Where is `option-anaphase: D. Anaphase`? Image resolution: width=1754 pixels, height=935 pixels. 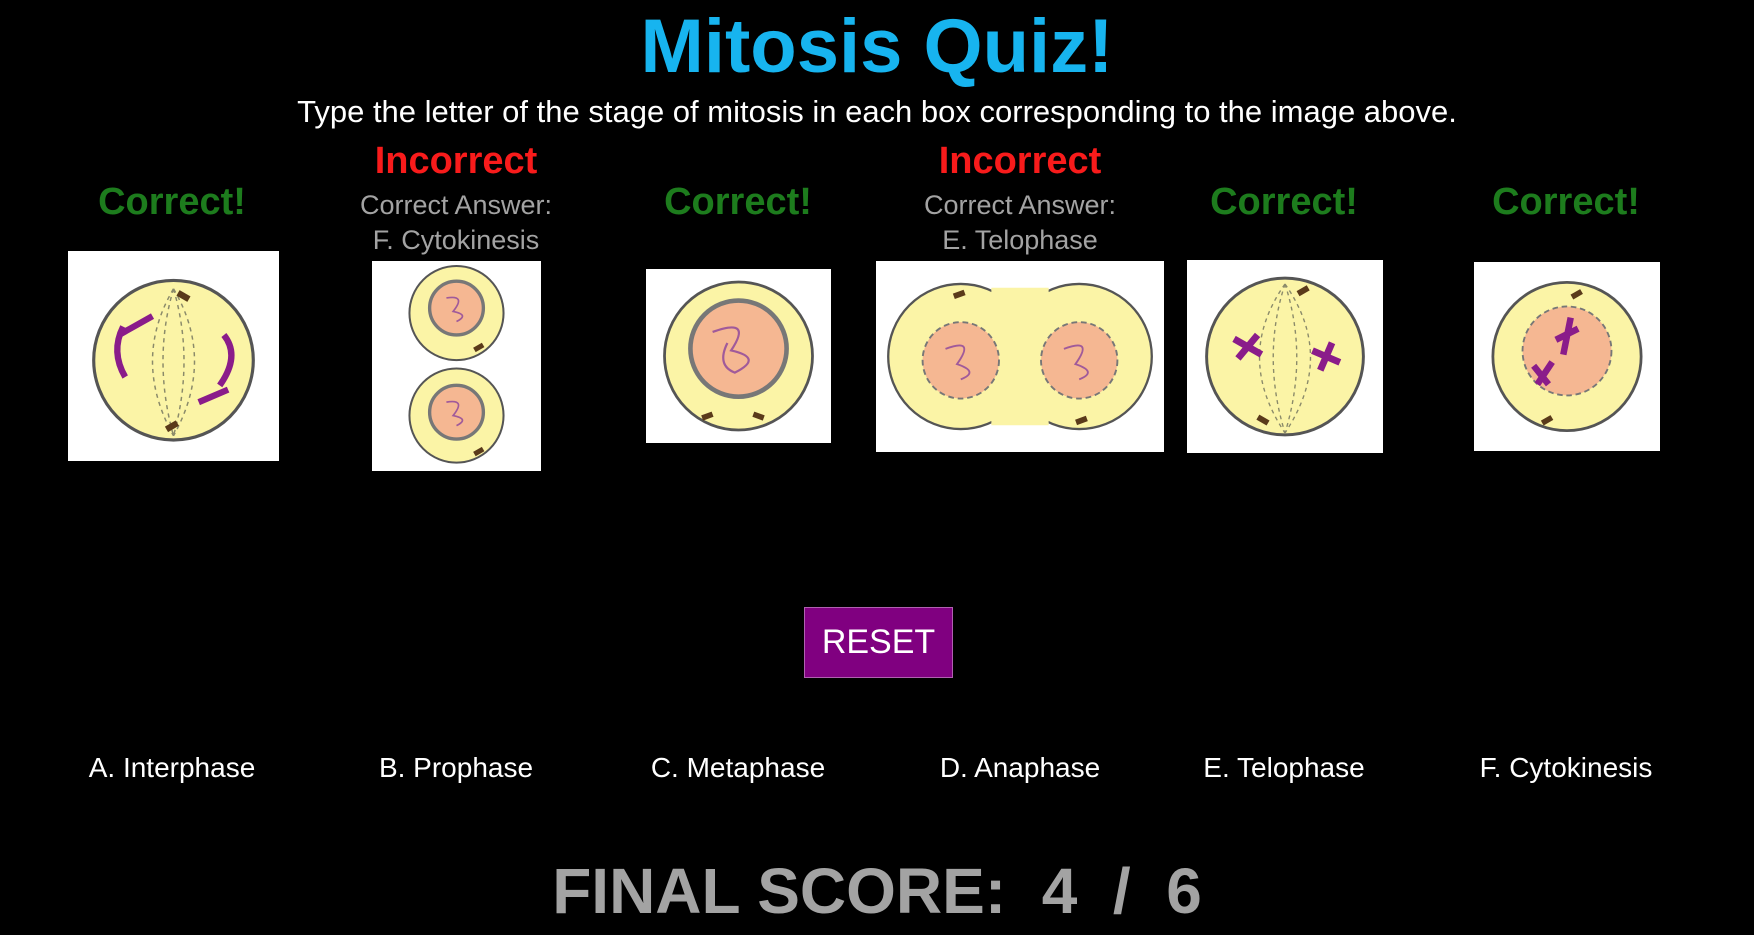
option-anaphase: D. Anaphase is located at coordinates (1020, 767).